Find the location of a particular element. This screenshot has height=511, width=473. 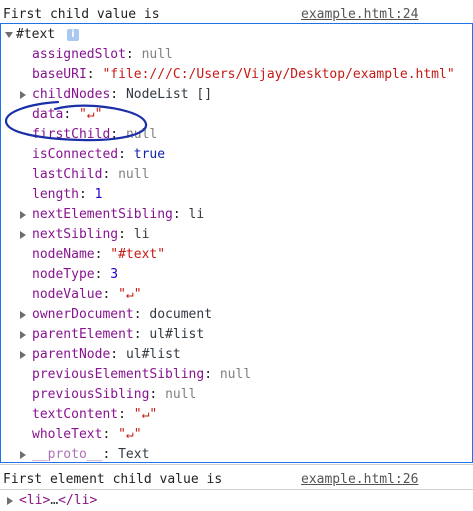

property-row: data: "↵" is located at coordinates (67, 115).